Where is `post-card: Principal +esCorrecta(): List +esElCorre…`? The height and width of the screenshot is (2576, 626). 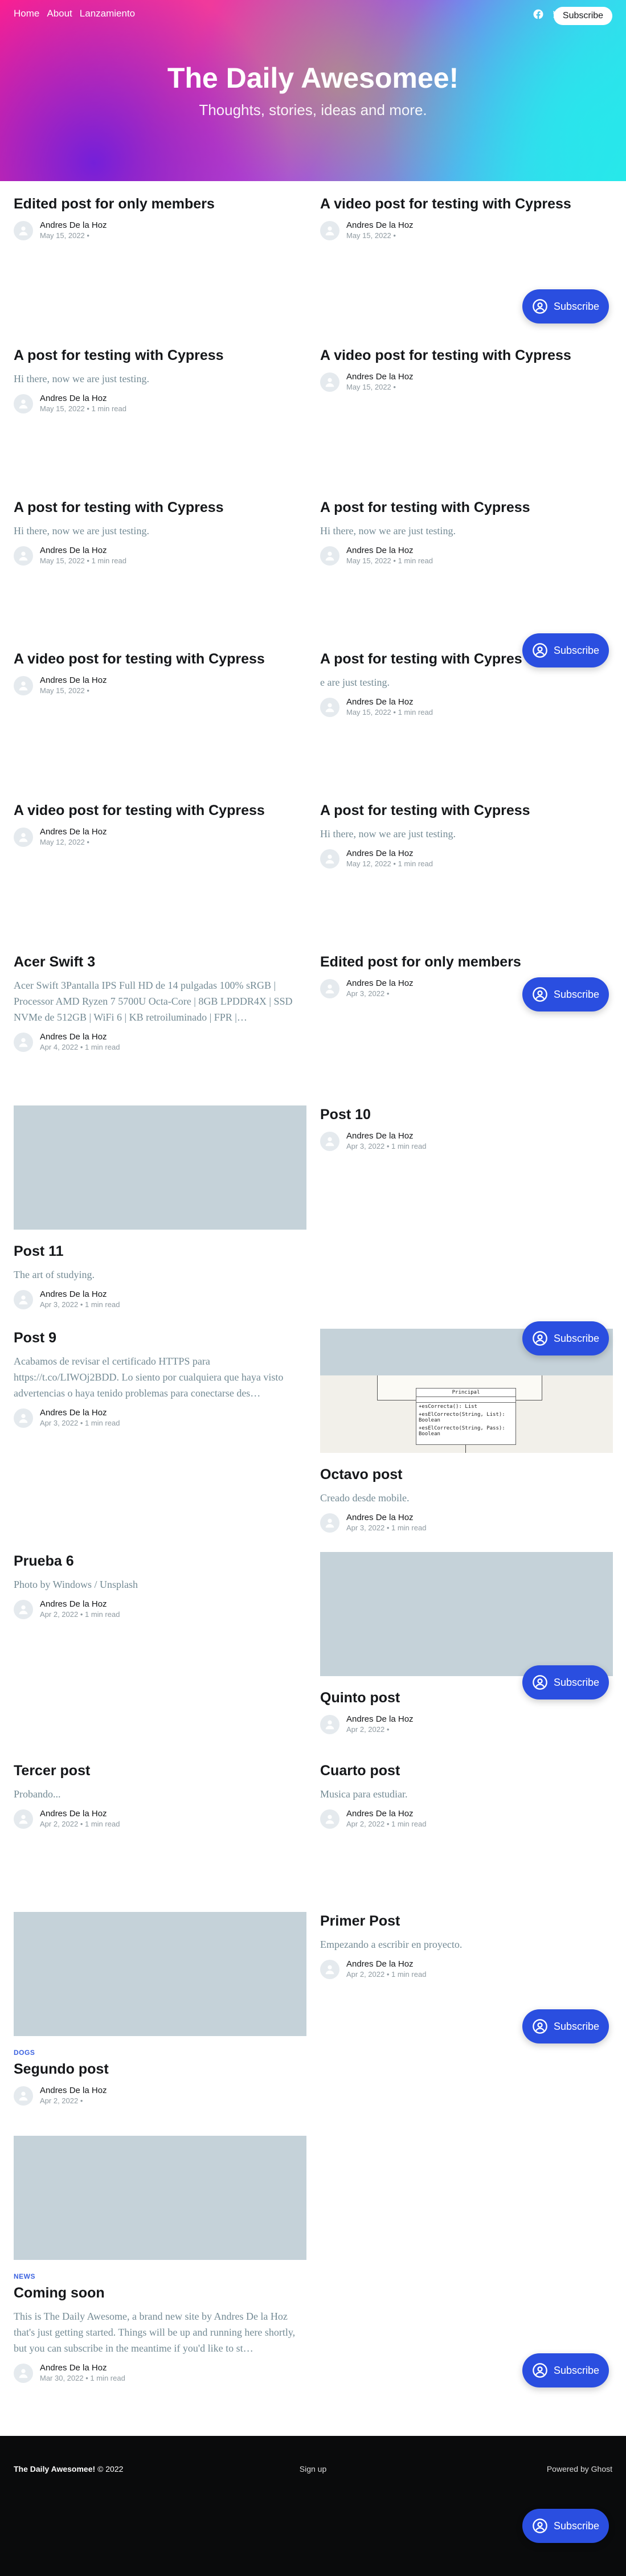
post-card: Principal +esCorrecta(): List +esElCorre… is located at coordinates (466, 1431).